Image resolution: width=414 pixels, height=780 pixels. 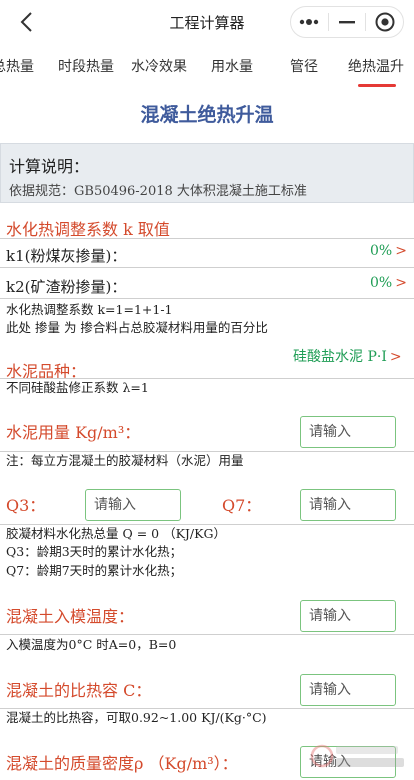 What do you see at coordinates (88, 229) in the screenshot?
I see `k-coefficient-heading: 水化热调整系数 k 取值` at bounding box center [88, 229].